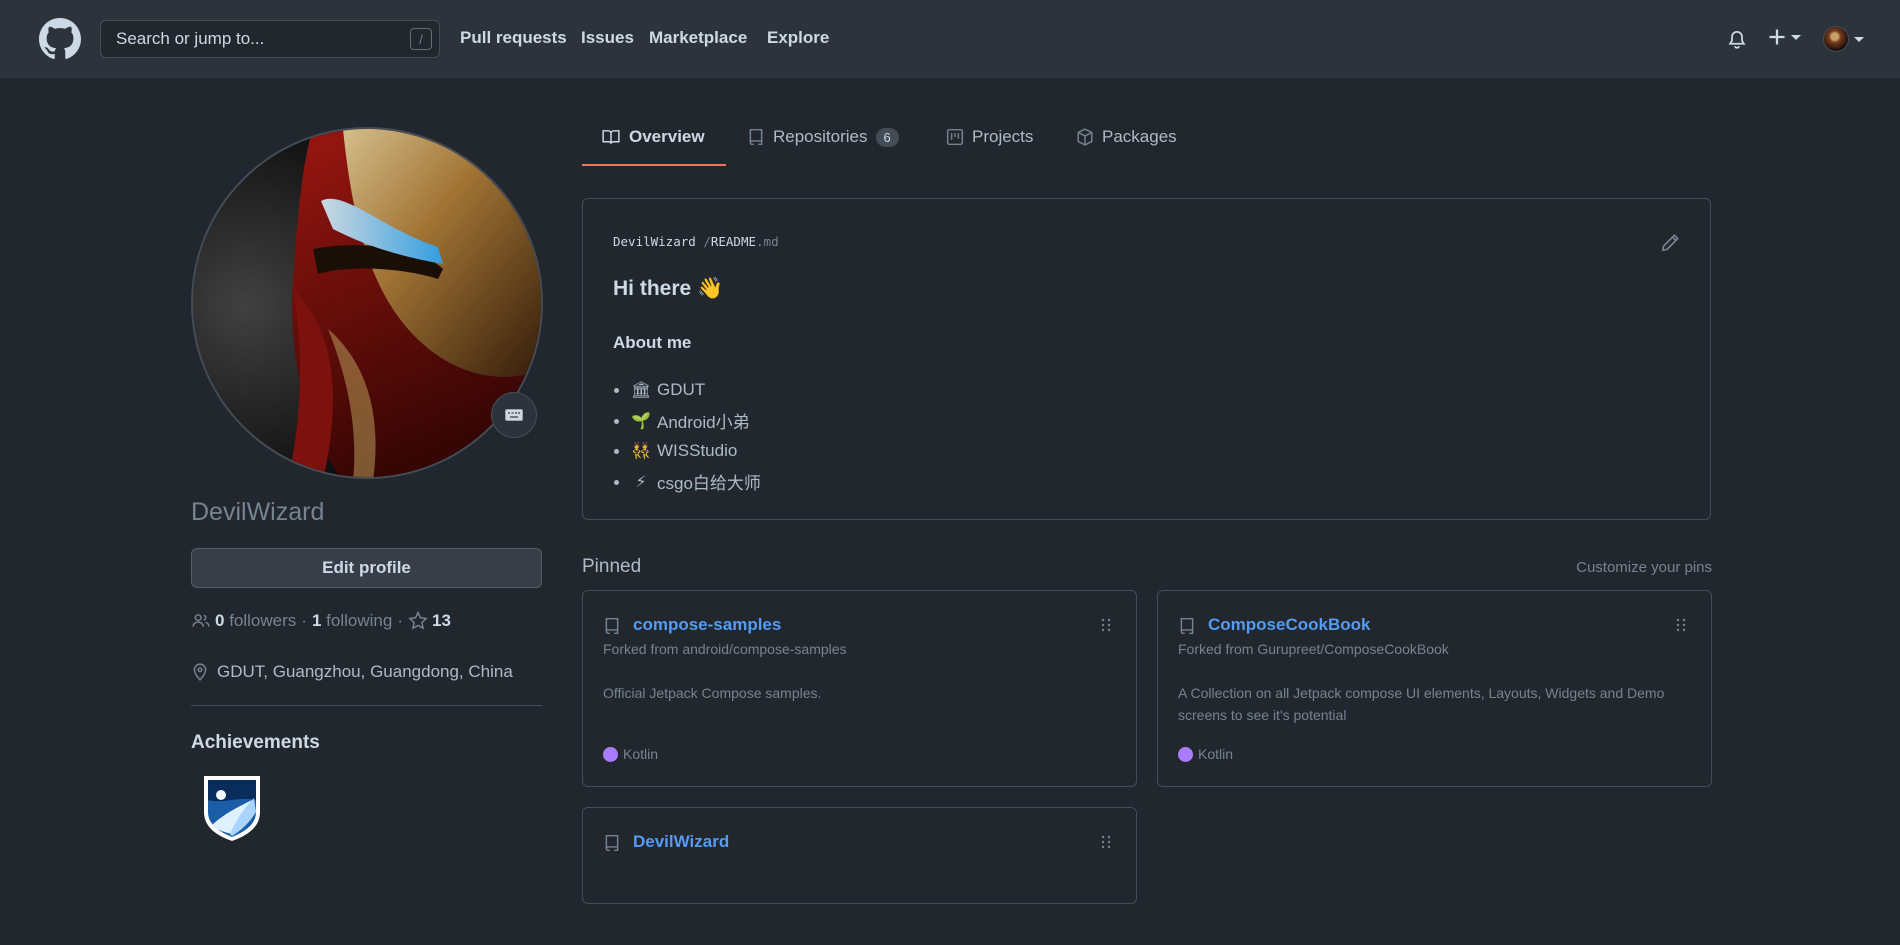 The image size is (1900, 945). Describe the element at coordinates (60, 39) in the screenshot. I see `github-logo-icon` at that location.